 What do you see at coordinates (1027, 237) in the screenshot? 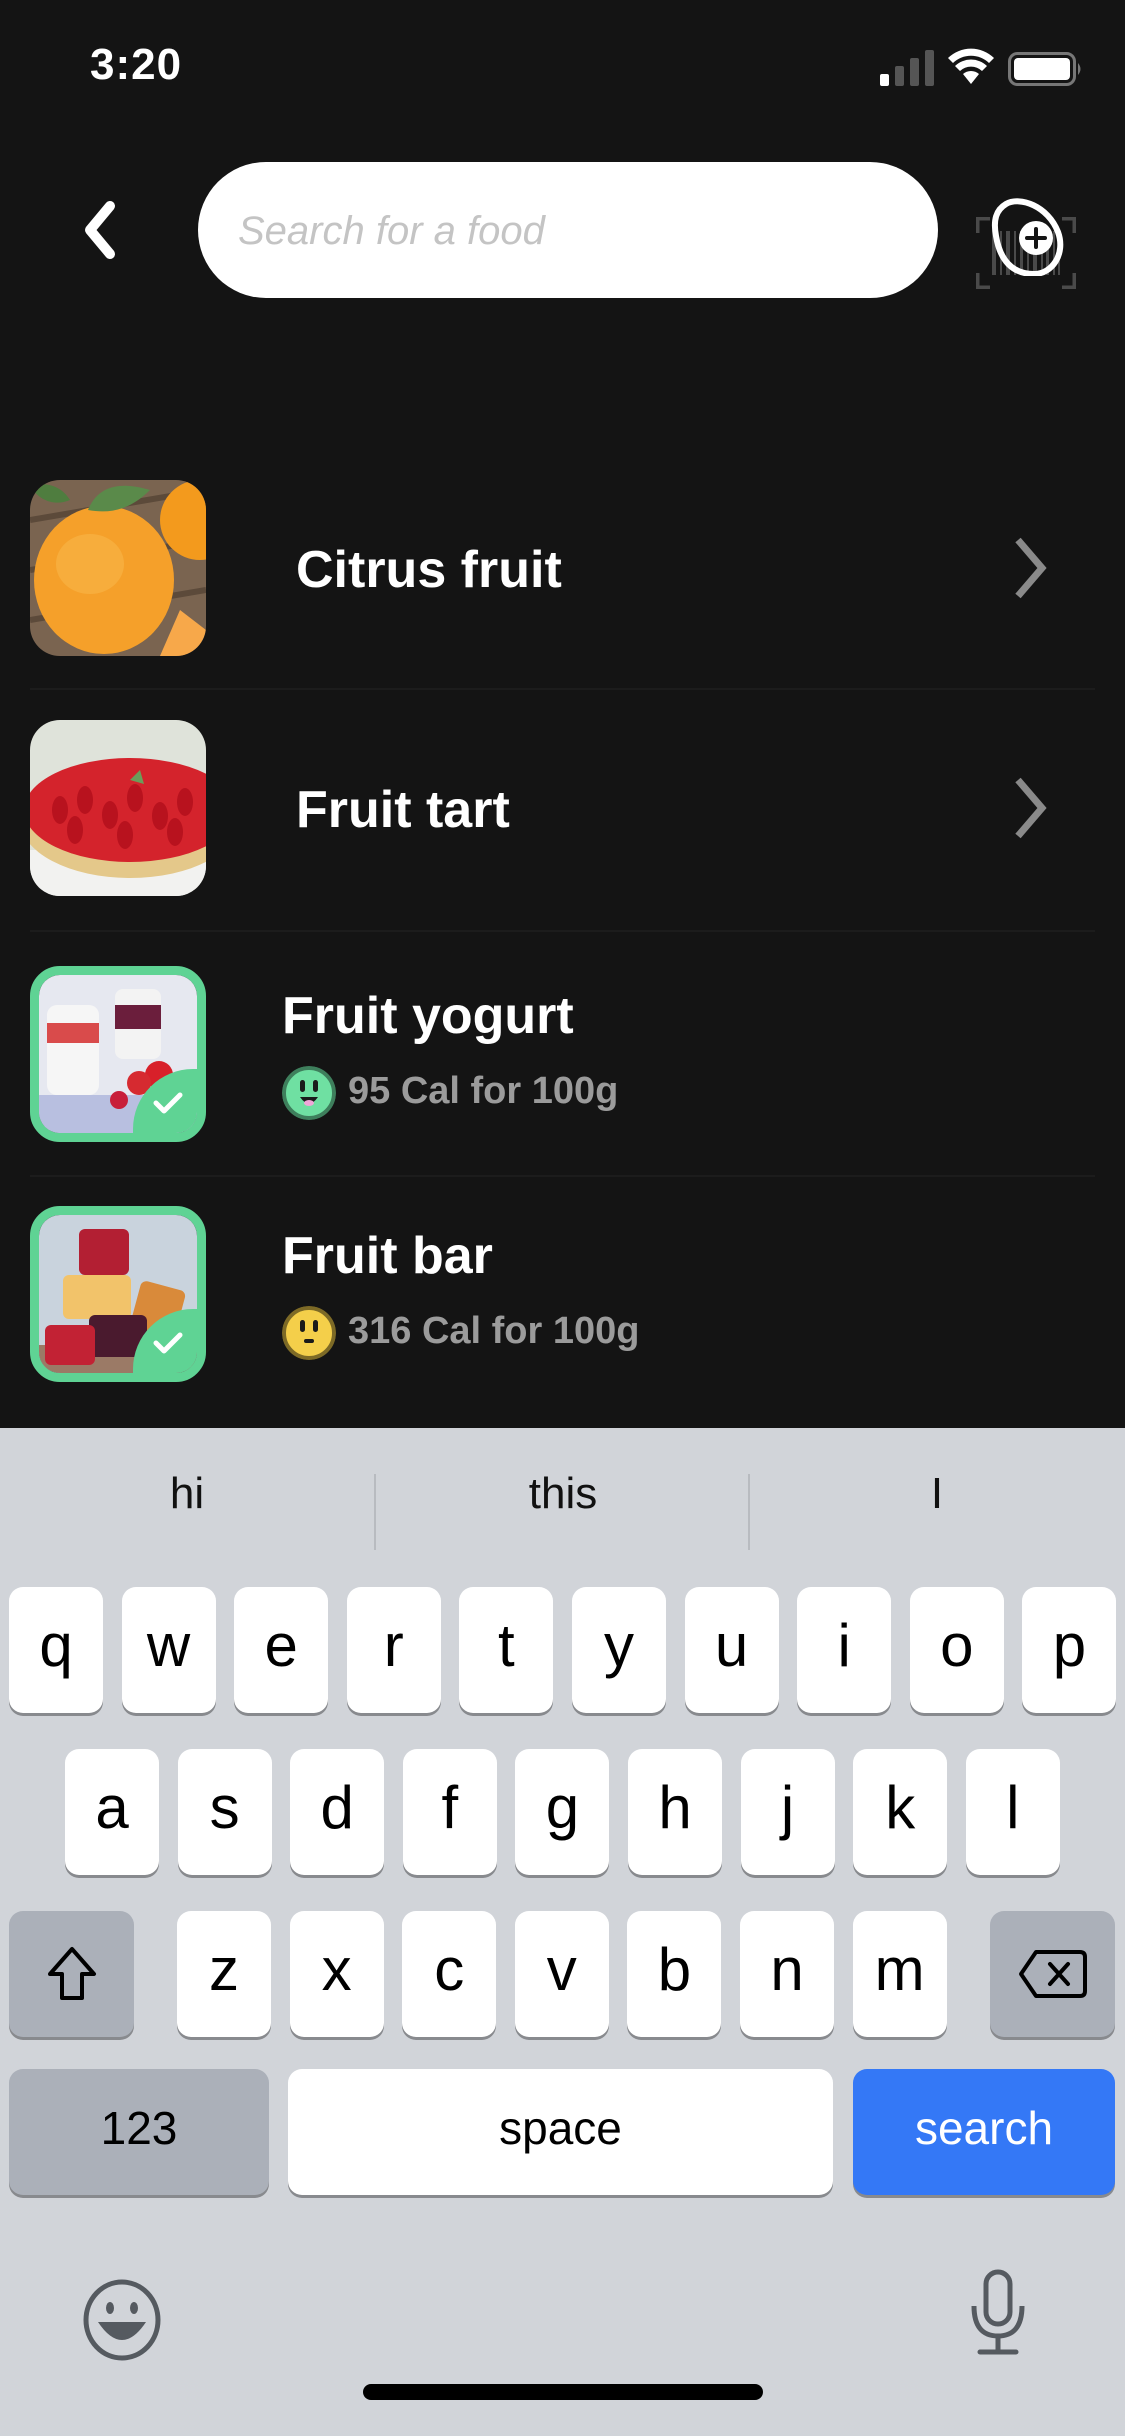
I see `egg-add-icon` at bounding box center [1027, 237].